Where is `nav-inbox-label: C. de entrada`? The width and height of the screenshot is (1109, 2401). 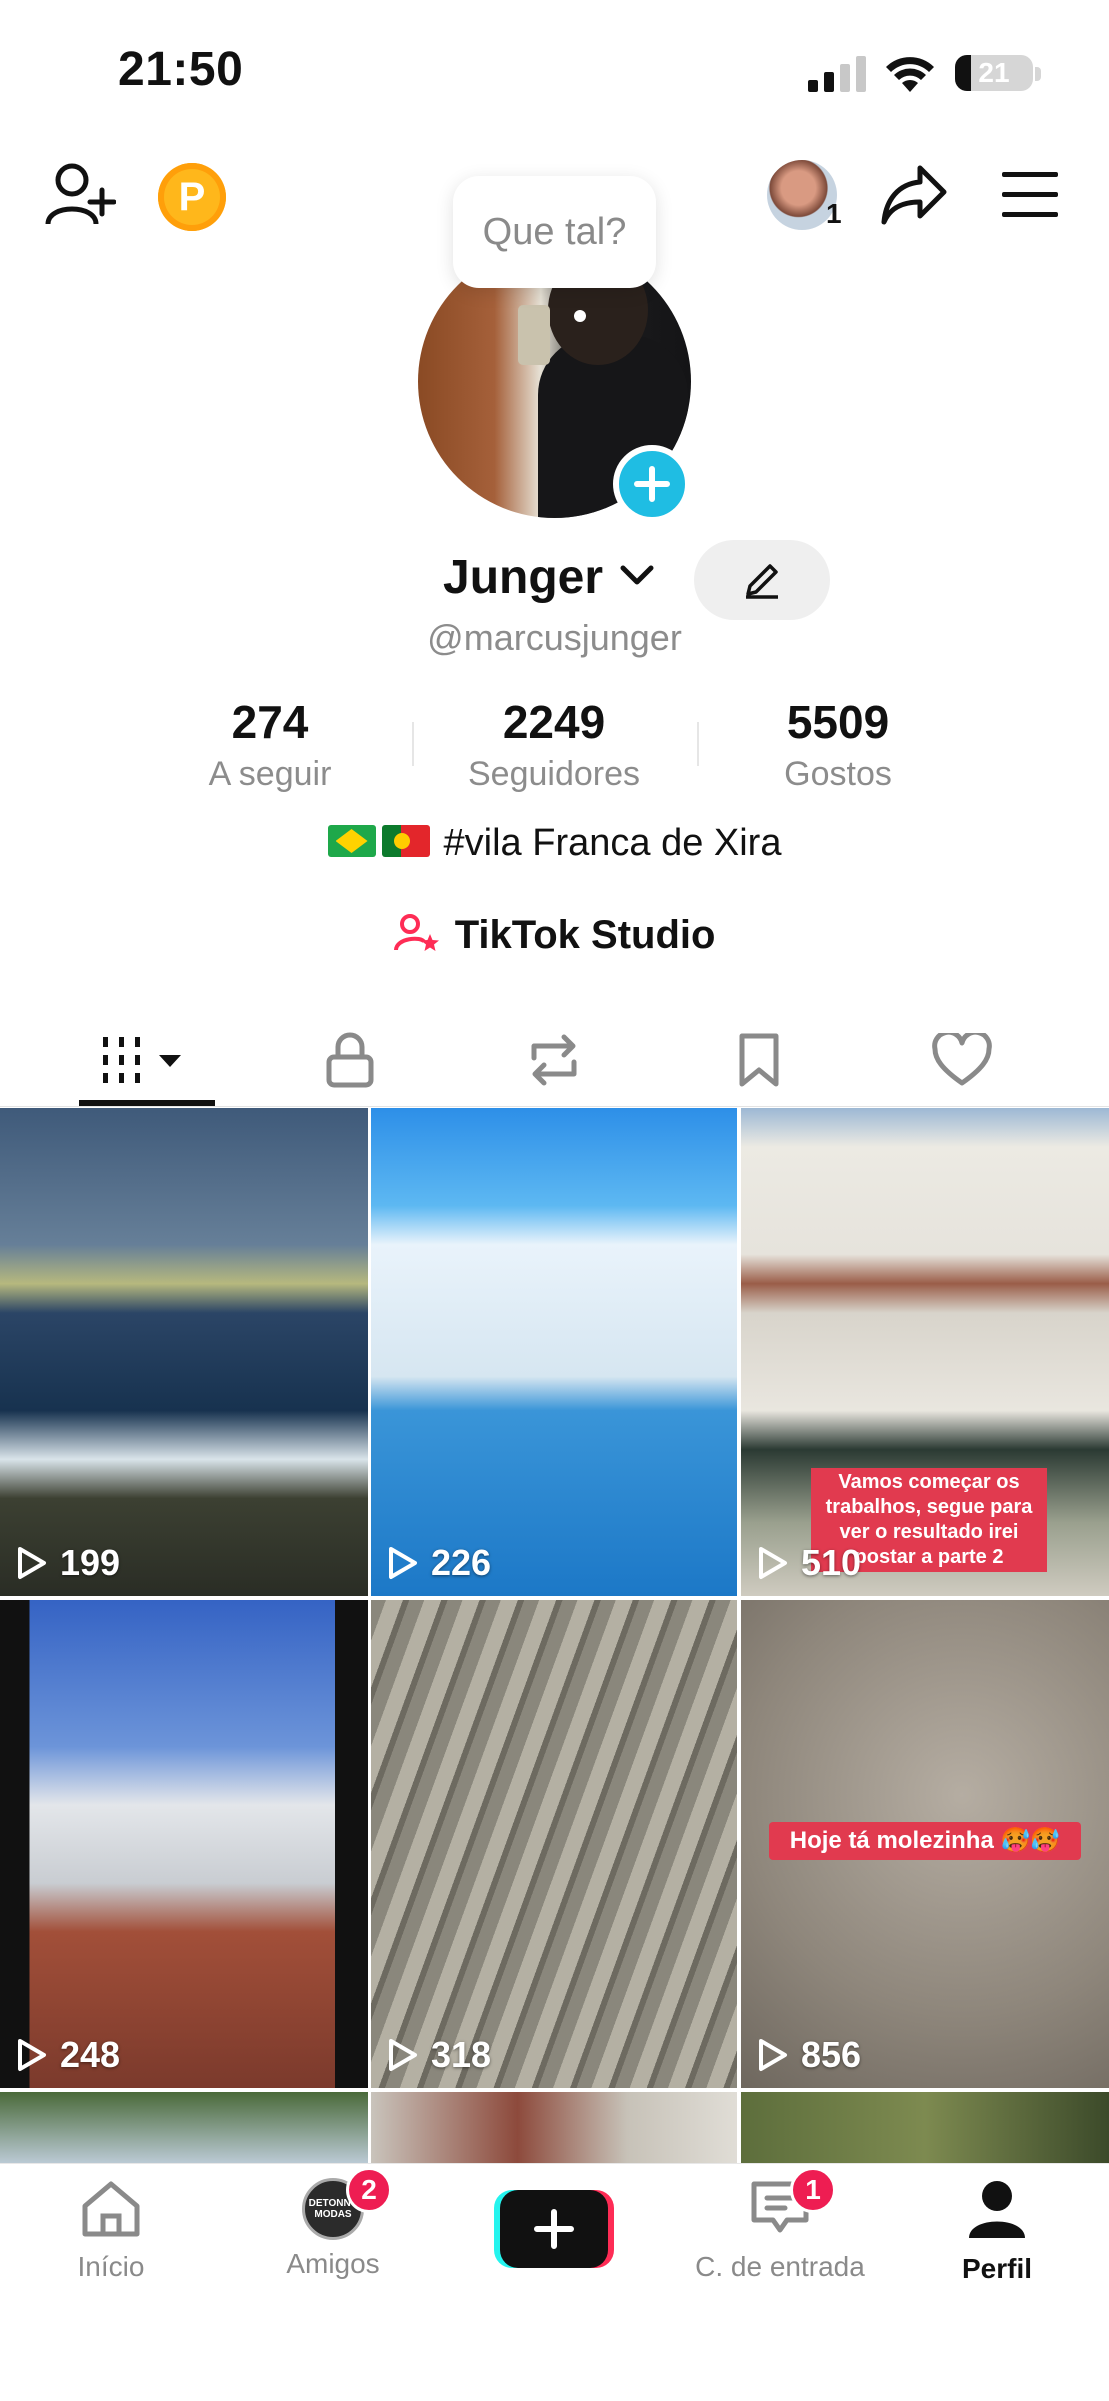
nav-inbox-label: C. de entrada is located at coordinates (780, 2266).